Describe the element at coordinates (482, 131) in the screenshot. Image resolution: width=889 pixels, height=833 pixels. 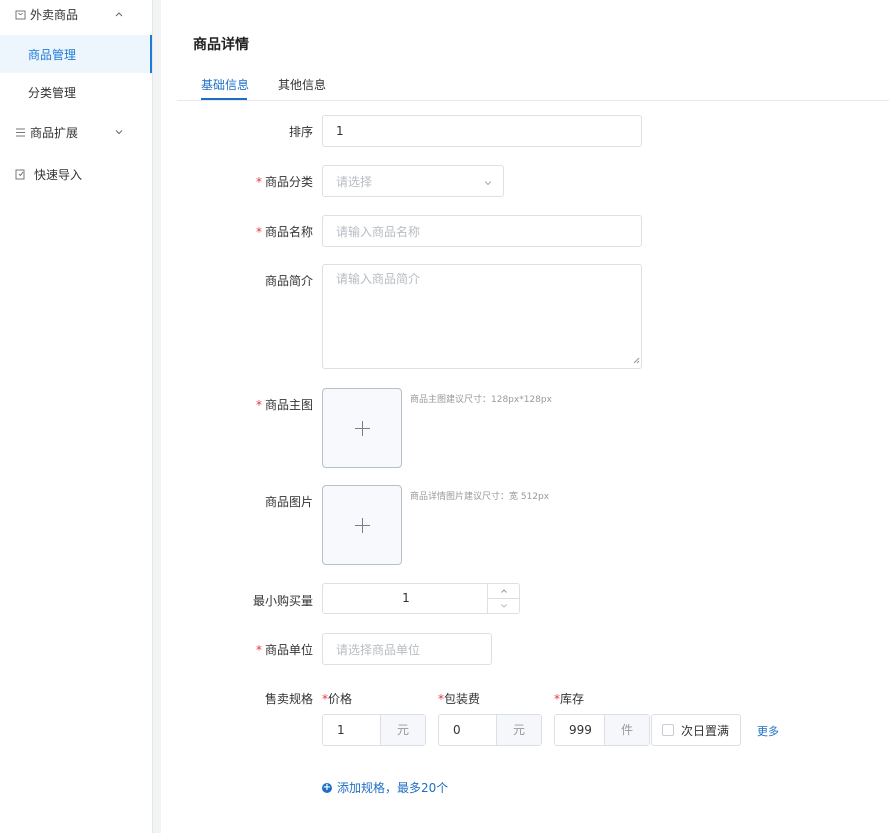
I see `sort-input: 1` at that location.